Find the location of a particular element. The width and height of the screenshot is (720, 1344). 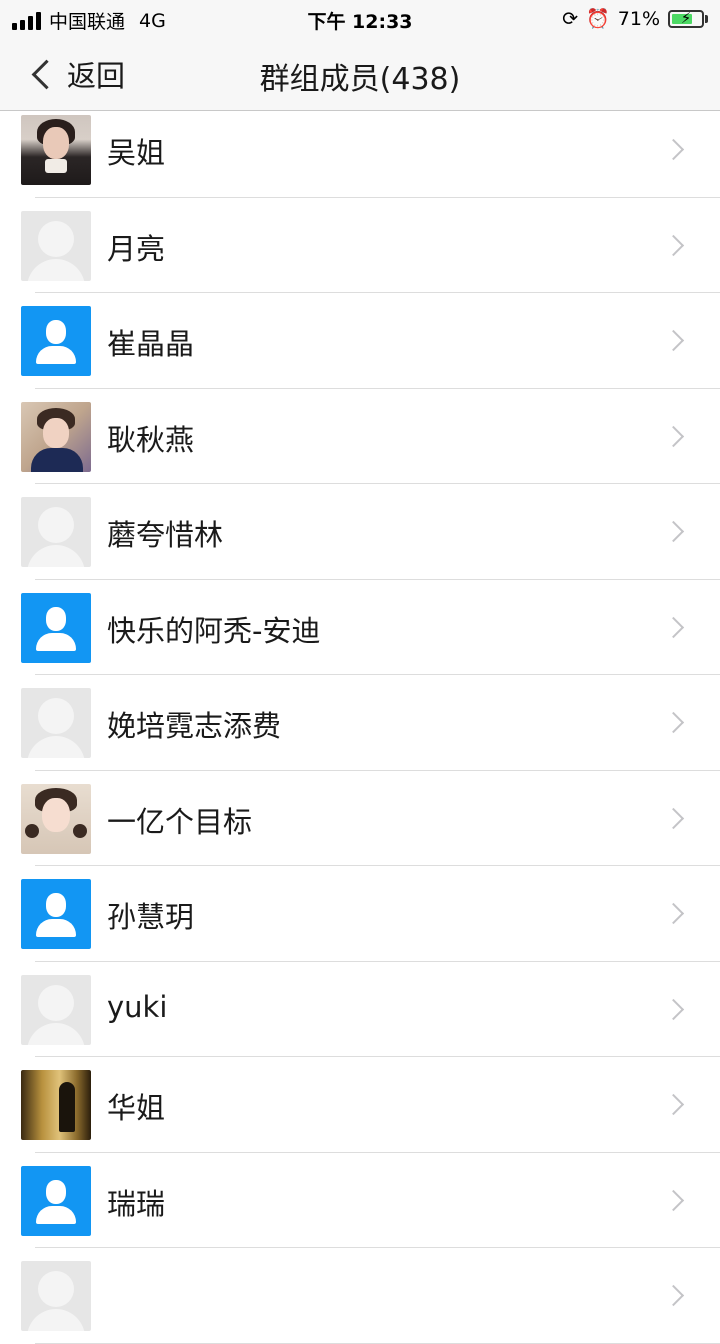

member-row: 快乐的阿秃-安迪 is located at coordinates (360, 627).